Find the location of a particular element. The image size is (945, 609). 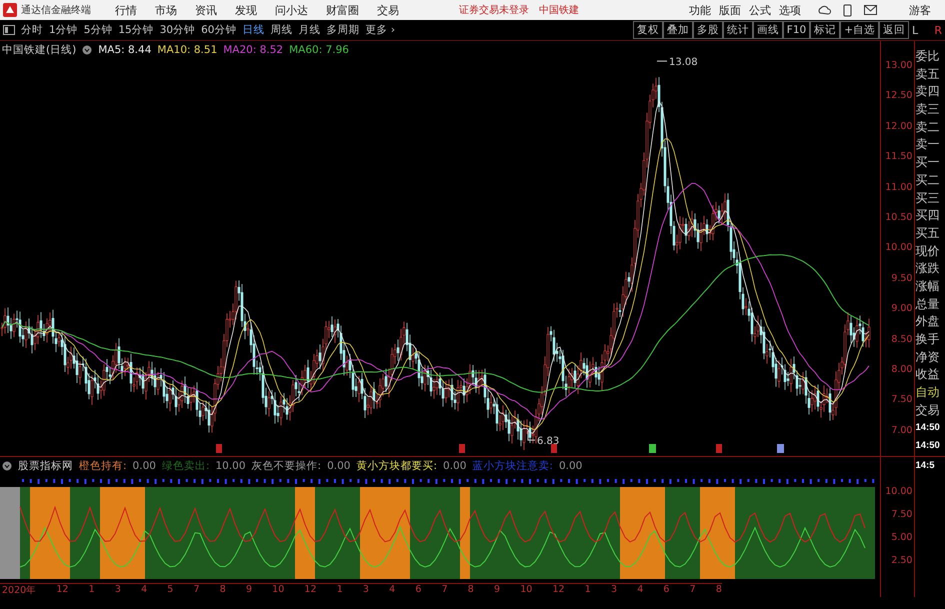

toolbar-item: 公式 is located at coordinates (760, 10).